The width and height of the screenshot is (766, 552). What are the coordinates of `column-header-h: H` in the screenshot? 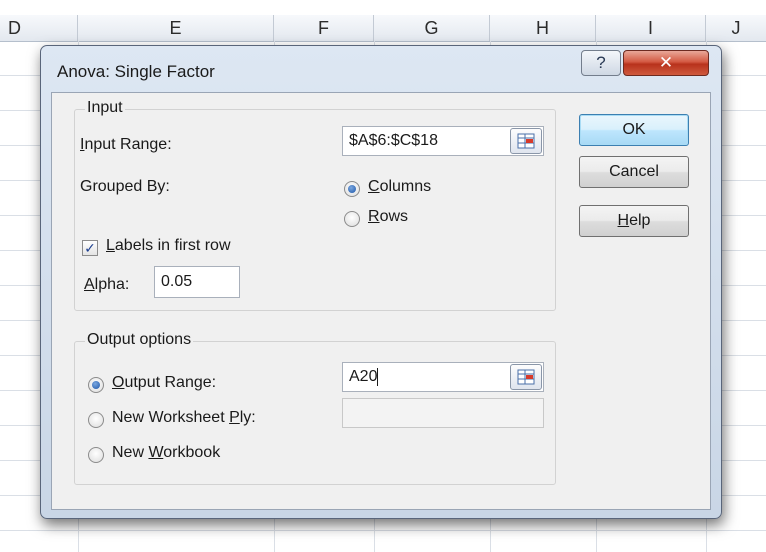 It's located at (543, 28).